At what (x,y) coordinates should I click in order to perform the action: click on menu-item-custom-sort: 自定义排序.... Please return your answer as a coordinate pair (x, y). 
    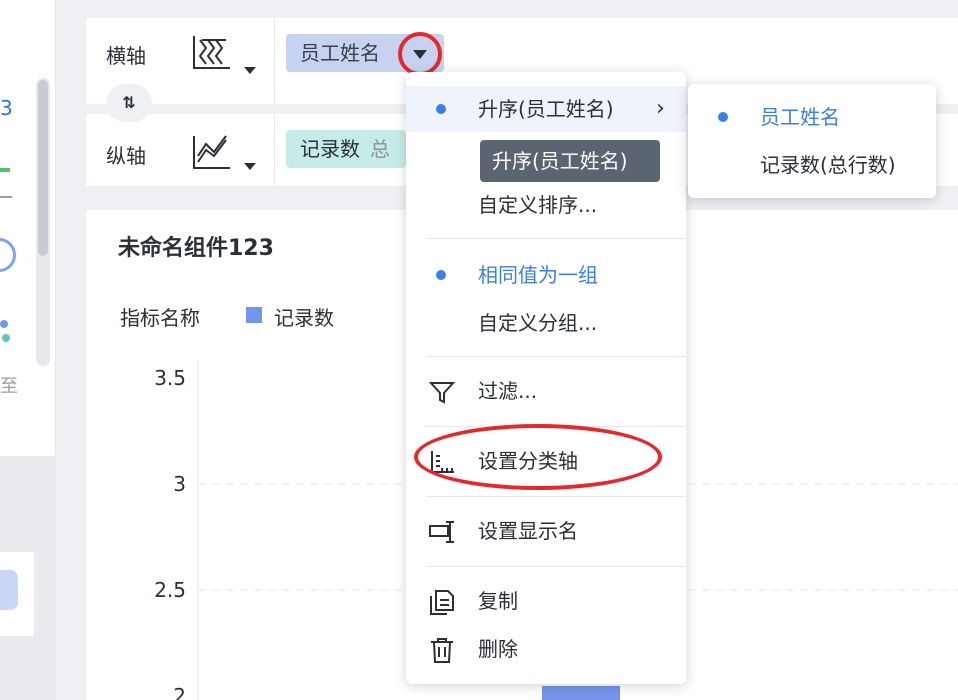
    Looking at the image, I should click on (546, 205).